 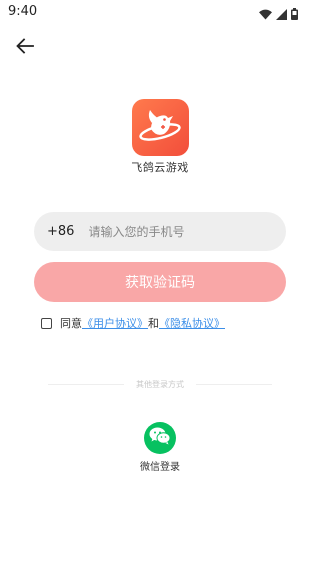 I want to click on battery-icon, so click(x=294, y=14).